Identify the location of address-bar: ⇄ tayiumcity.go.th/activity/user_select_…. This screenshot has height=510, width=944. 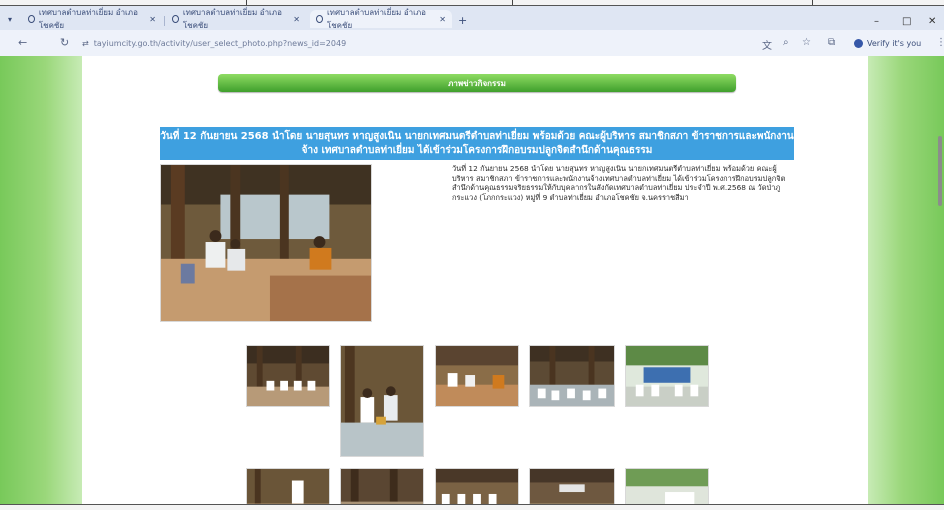
(412, 43).